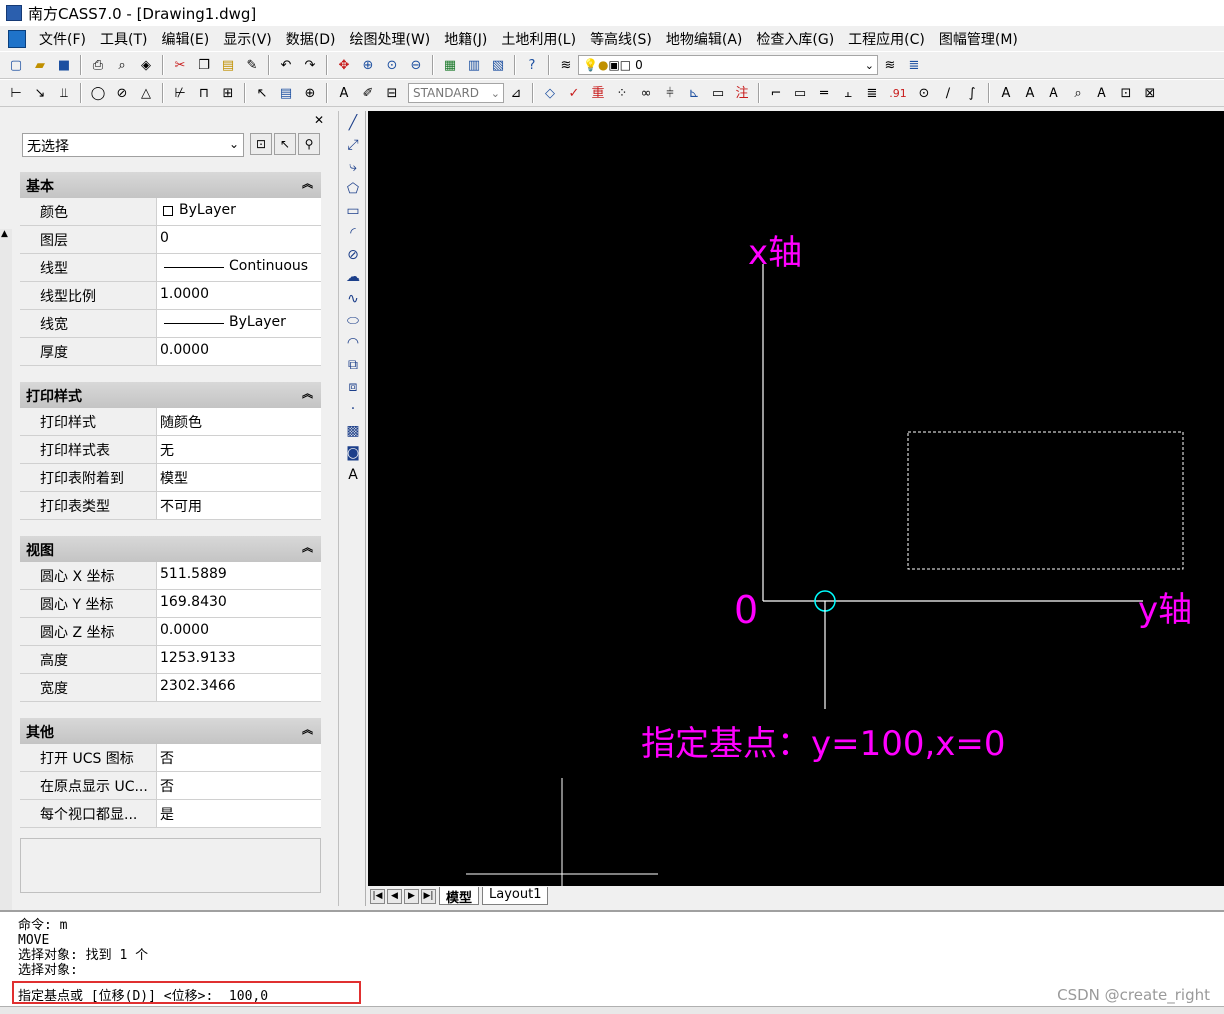 The height and width of the screenshot is (1014, 1224). Describe the element at coordinates (972, 93) in the screenshot. I see `curve-icon: ∫` at that location.